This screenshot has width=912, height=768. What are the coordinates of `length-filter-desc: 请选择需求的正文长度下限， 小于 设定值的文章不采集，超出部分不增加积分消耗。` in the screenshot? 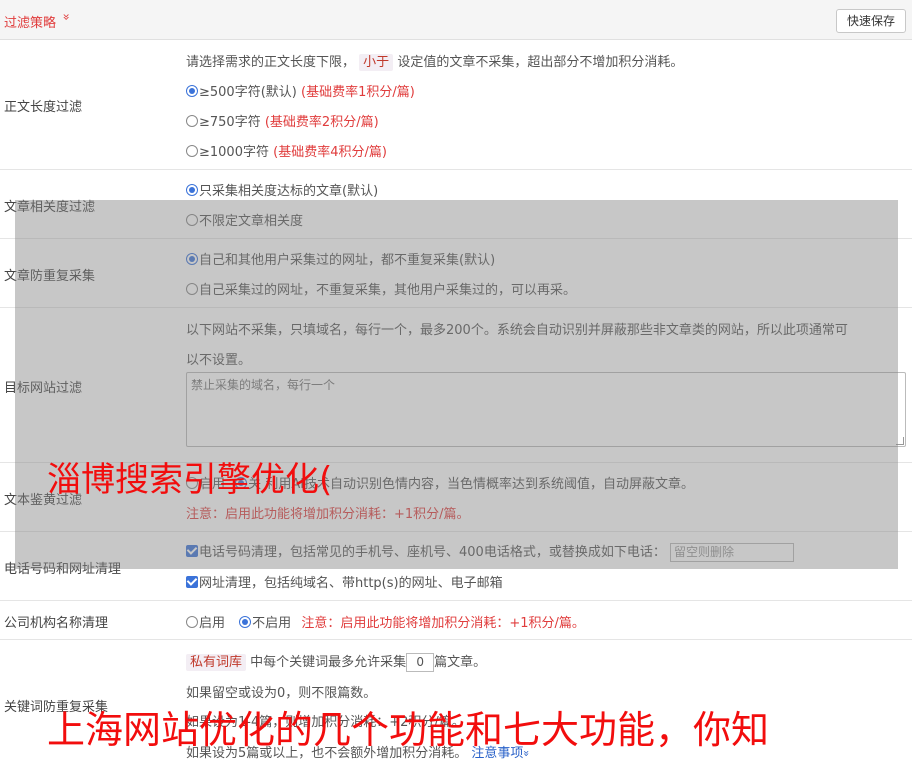 It's located at (435, 61).